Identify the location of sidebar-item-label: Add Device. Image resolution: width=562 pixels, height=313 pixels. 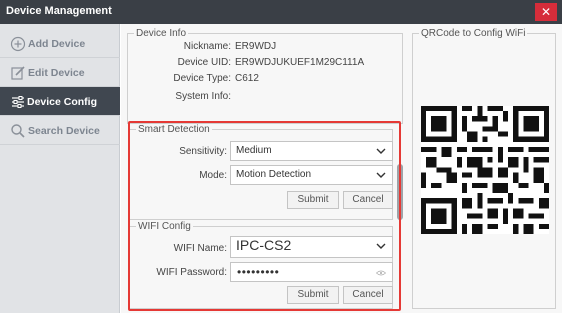
(57, 44).